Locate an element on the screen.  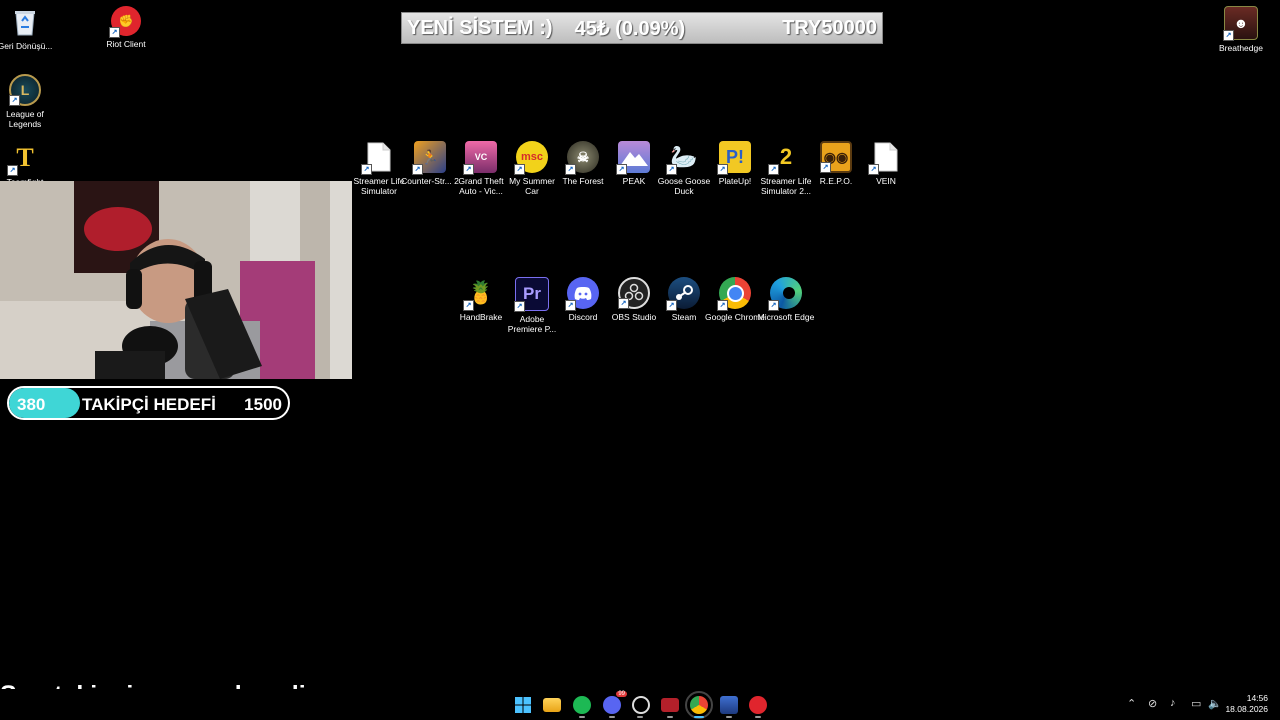
clock-time: 14:56 is located at coordinates (1257, 698).